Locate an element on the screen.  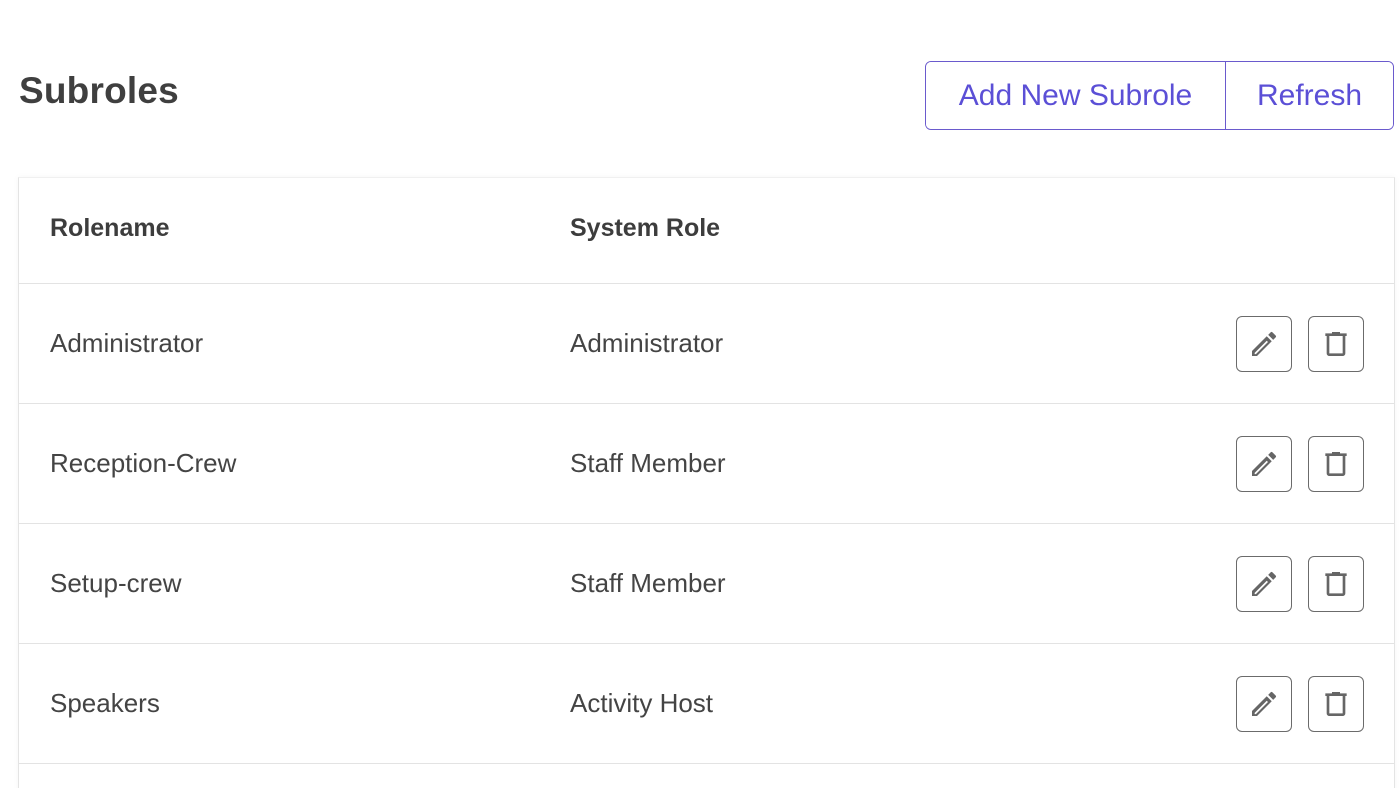
page-title: Subroles is located at coordinates (99, 90).